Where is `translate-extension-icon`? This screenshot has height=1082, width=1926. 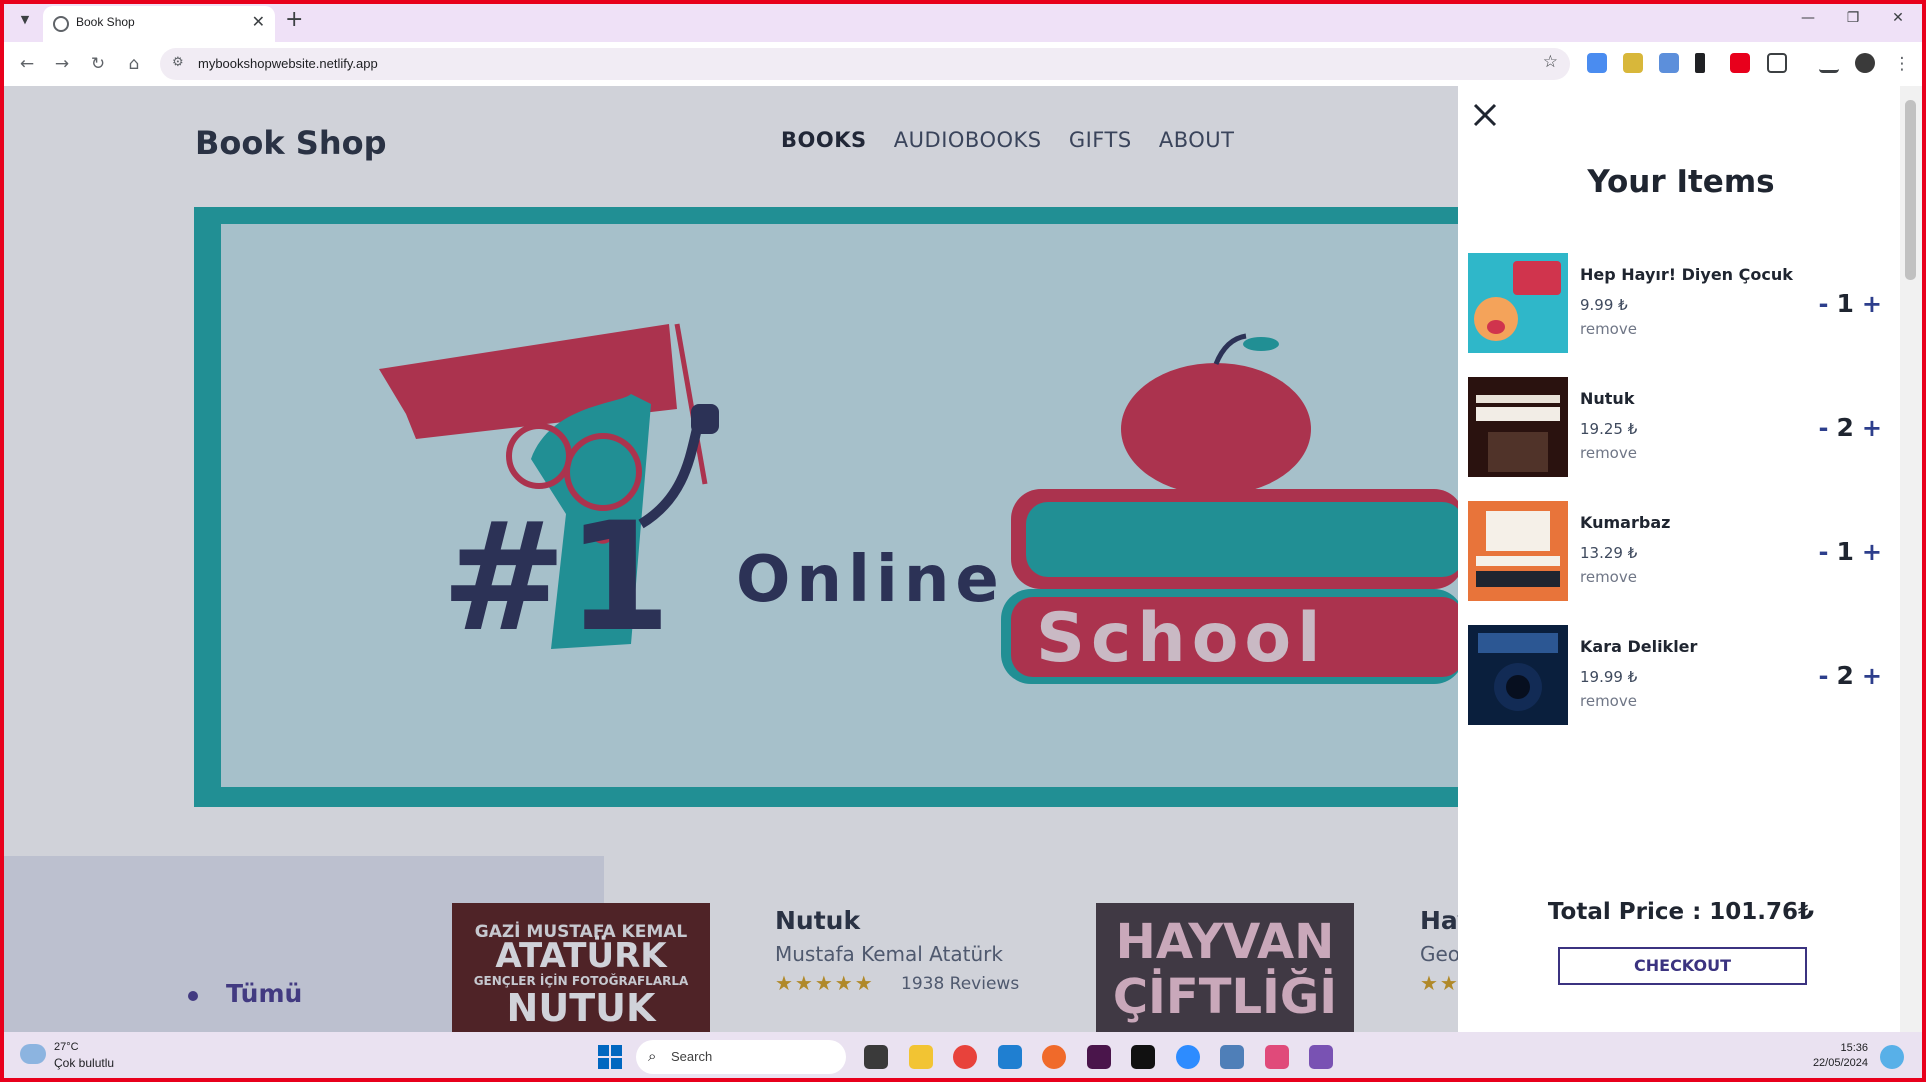 translate-extension-icon is located at coordinates (1597, 63).